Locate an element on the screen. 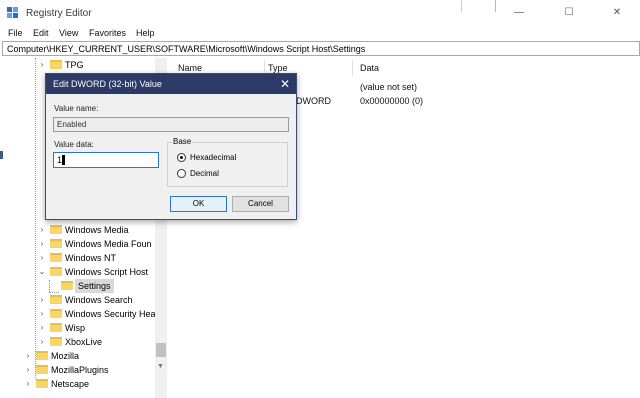 The width and height of the screenshot is (640, 398). tree-item-label: Wisp is located at coordinates (75, 328).